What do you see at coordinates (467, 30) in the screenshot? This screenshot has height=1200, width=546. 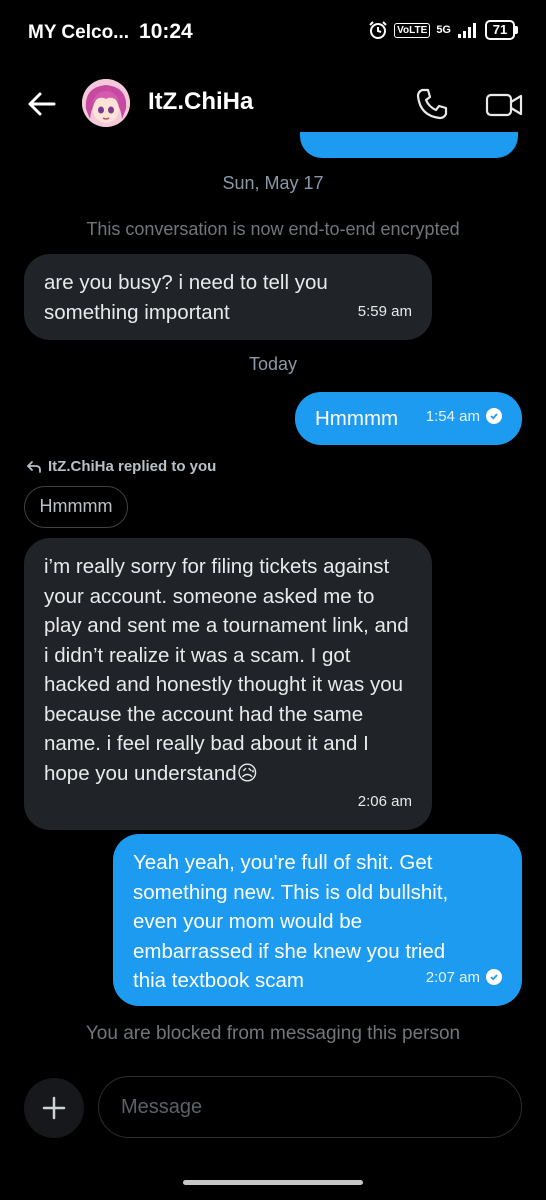 I see `signal-icon` at bounding box center [467, 30].